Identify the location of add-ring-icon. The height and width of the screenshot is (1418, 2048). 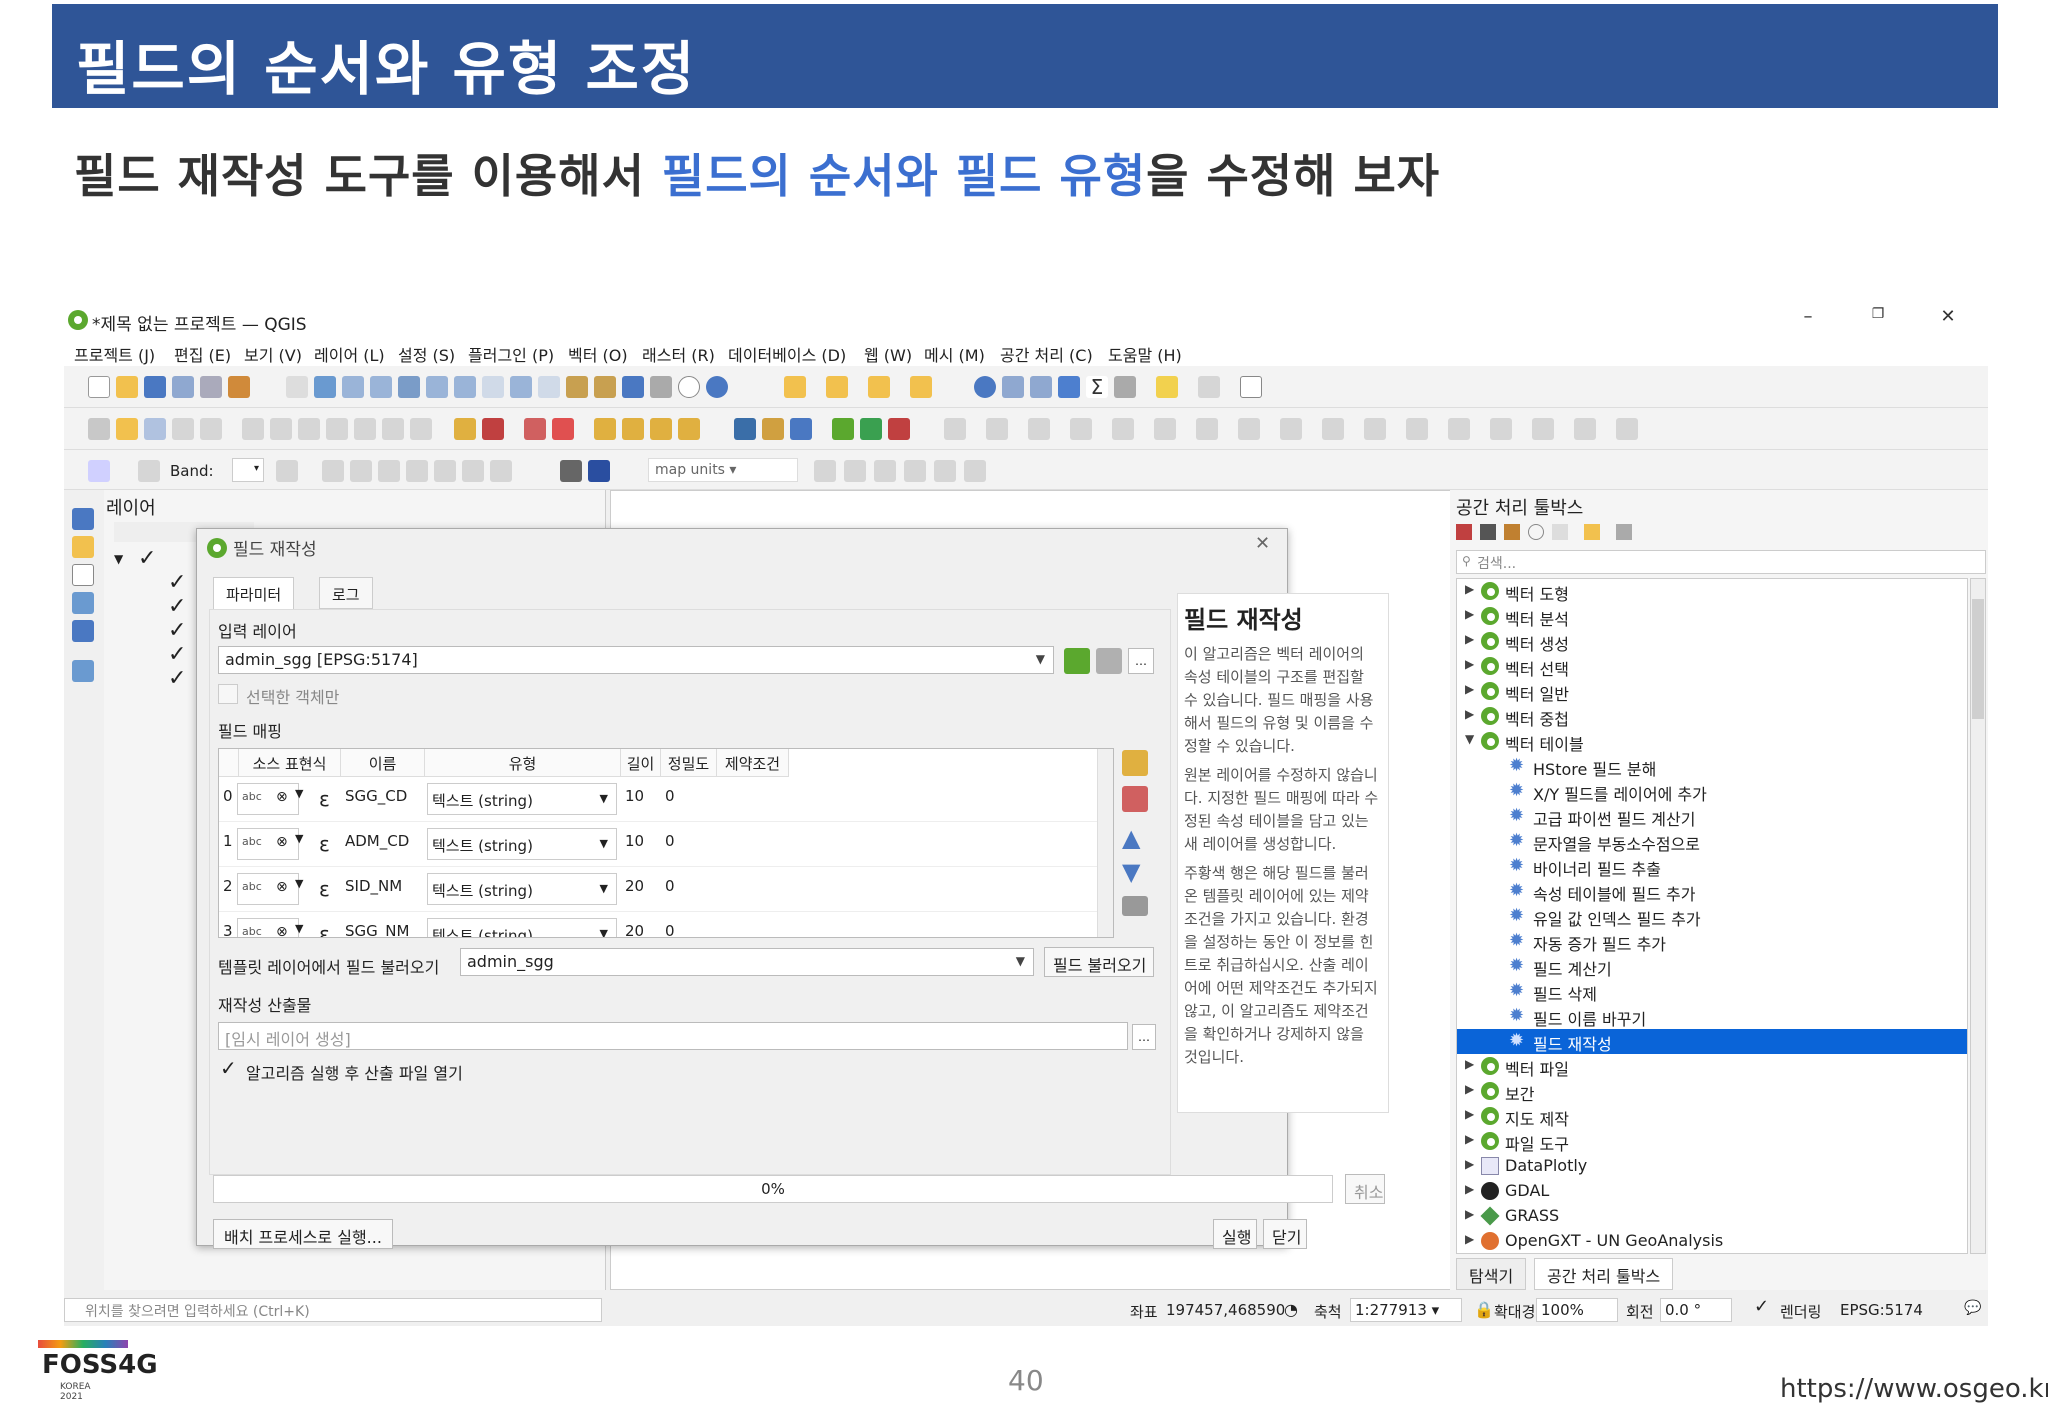
(1249, 429).